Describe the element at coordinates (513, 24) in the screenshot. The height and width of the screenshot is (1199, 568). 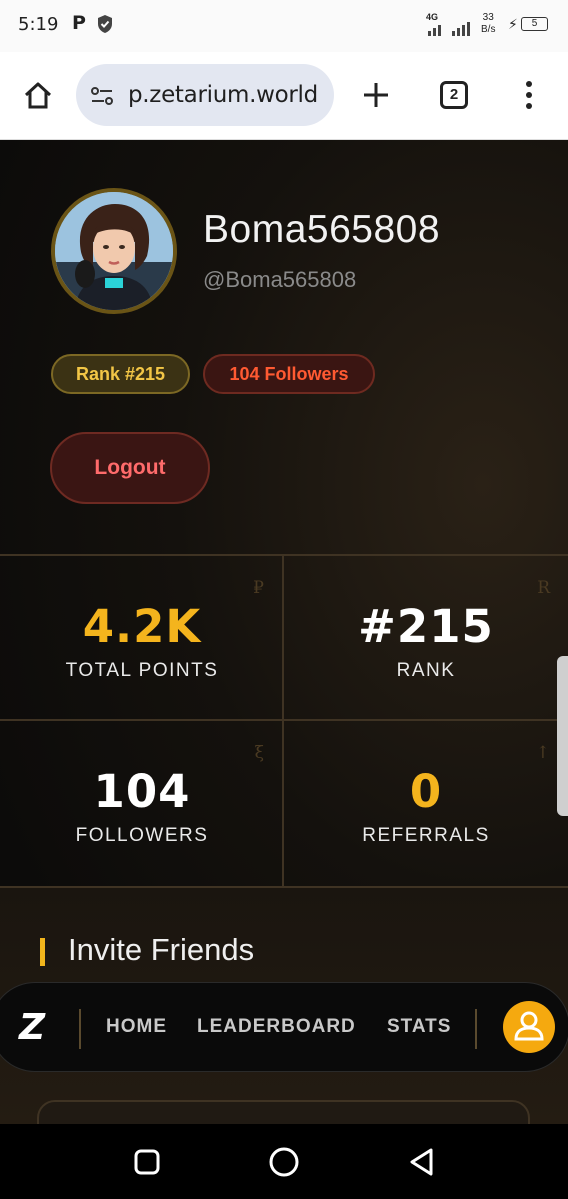
I see `charging-icon: ⚡` at that location.